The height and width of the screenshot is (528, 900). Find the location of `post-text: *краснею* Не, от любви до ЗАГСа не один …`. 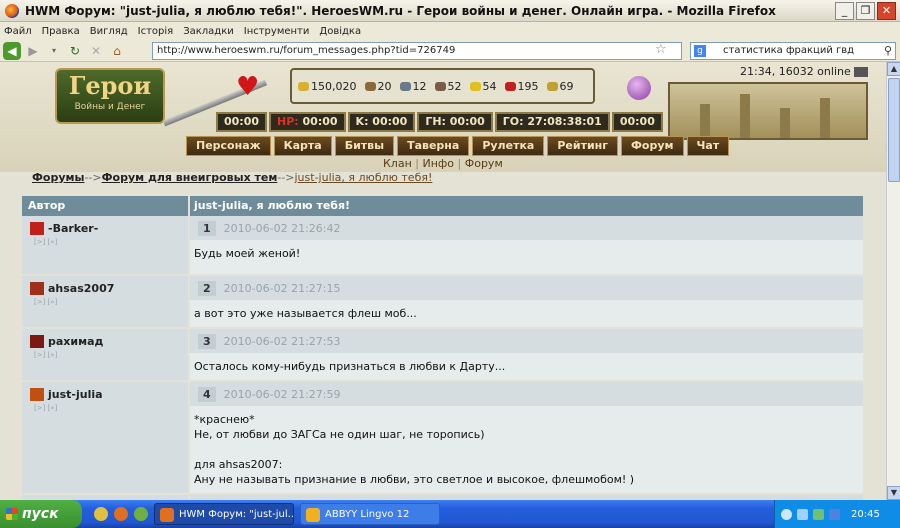

post-text: *краснею* Не, от любви до ЗАГСа не один … is located at coordinates (414, 449).